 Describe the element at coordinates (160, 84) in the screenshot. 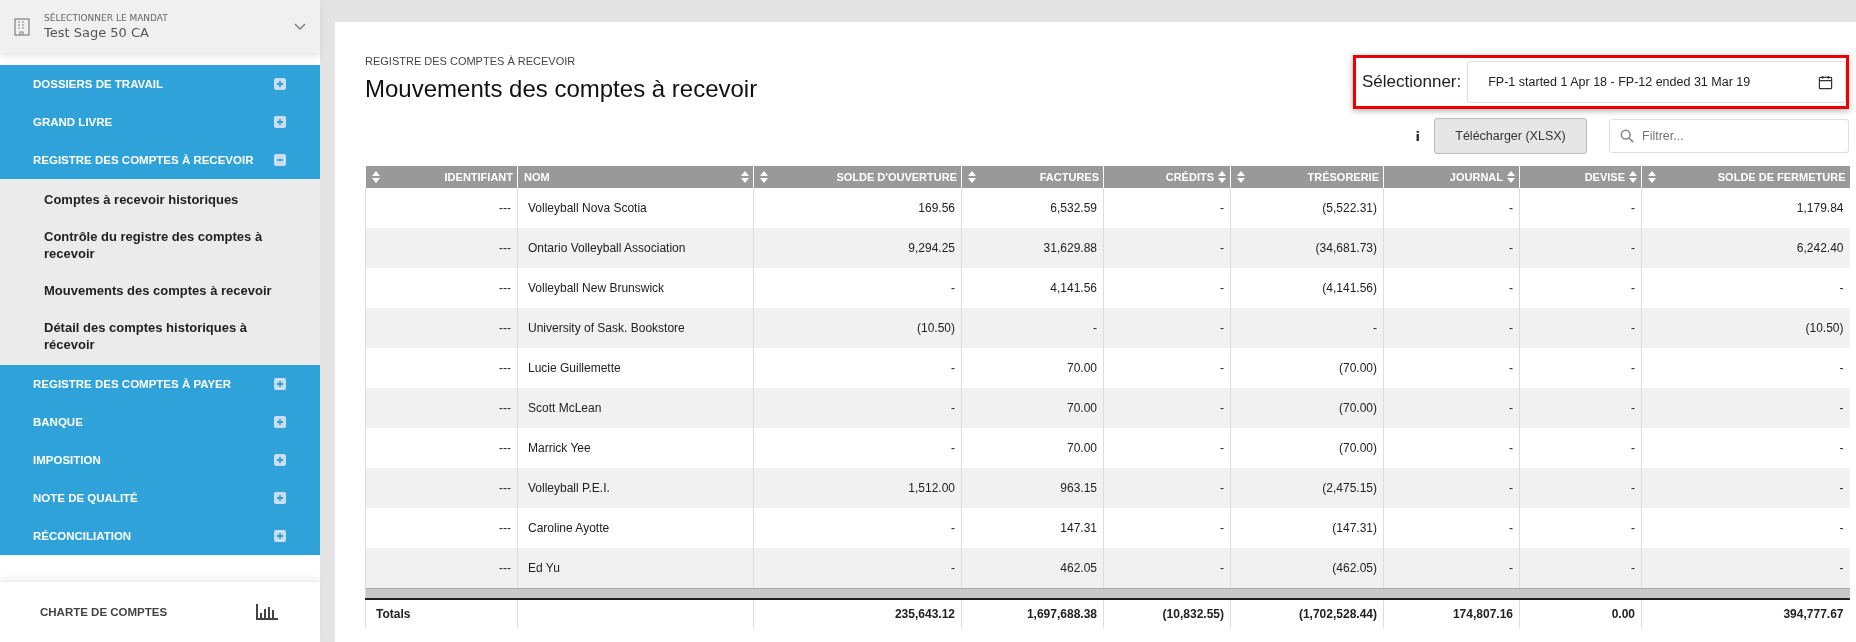

I see `nav-item: DOSSIERS DE TRAVAIL` at that location.